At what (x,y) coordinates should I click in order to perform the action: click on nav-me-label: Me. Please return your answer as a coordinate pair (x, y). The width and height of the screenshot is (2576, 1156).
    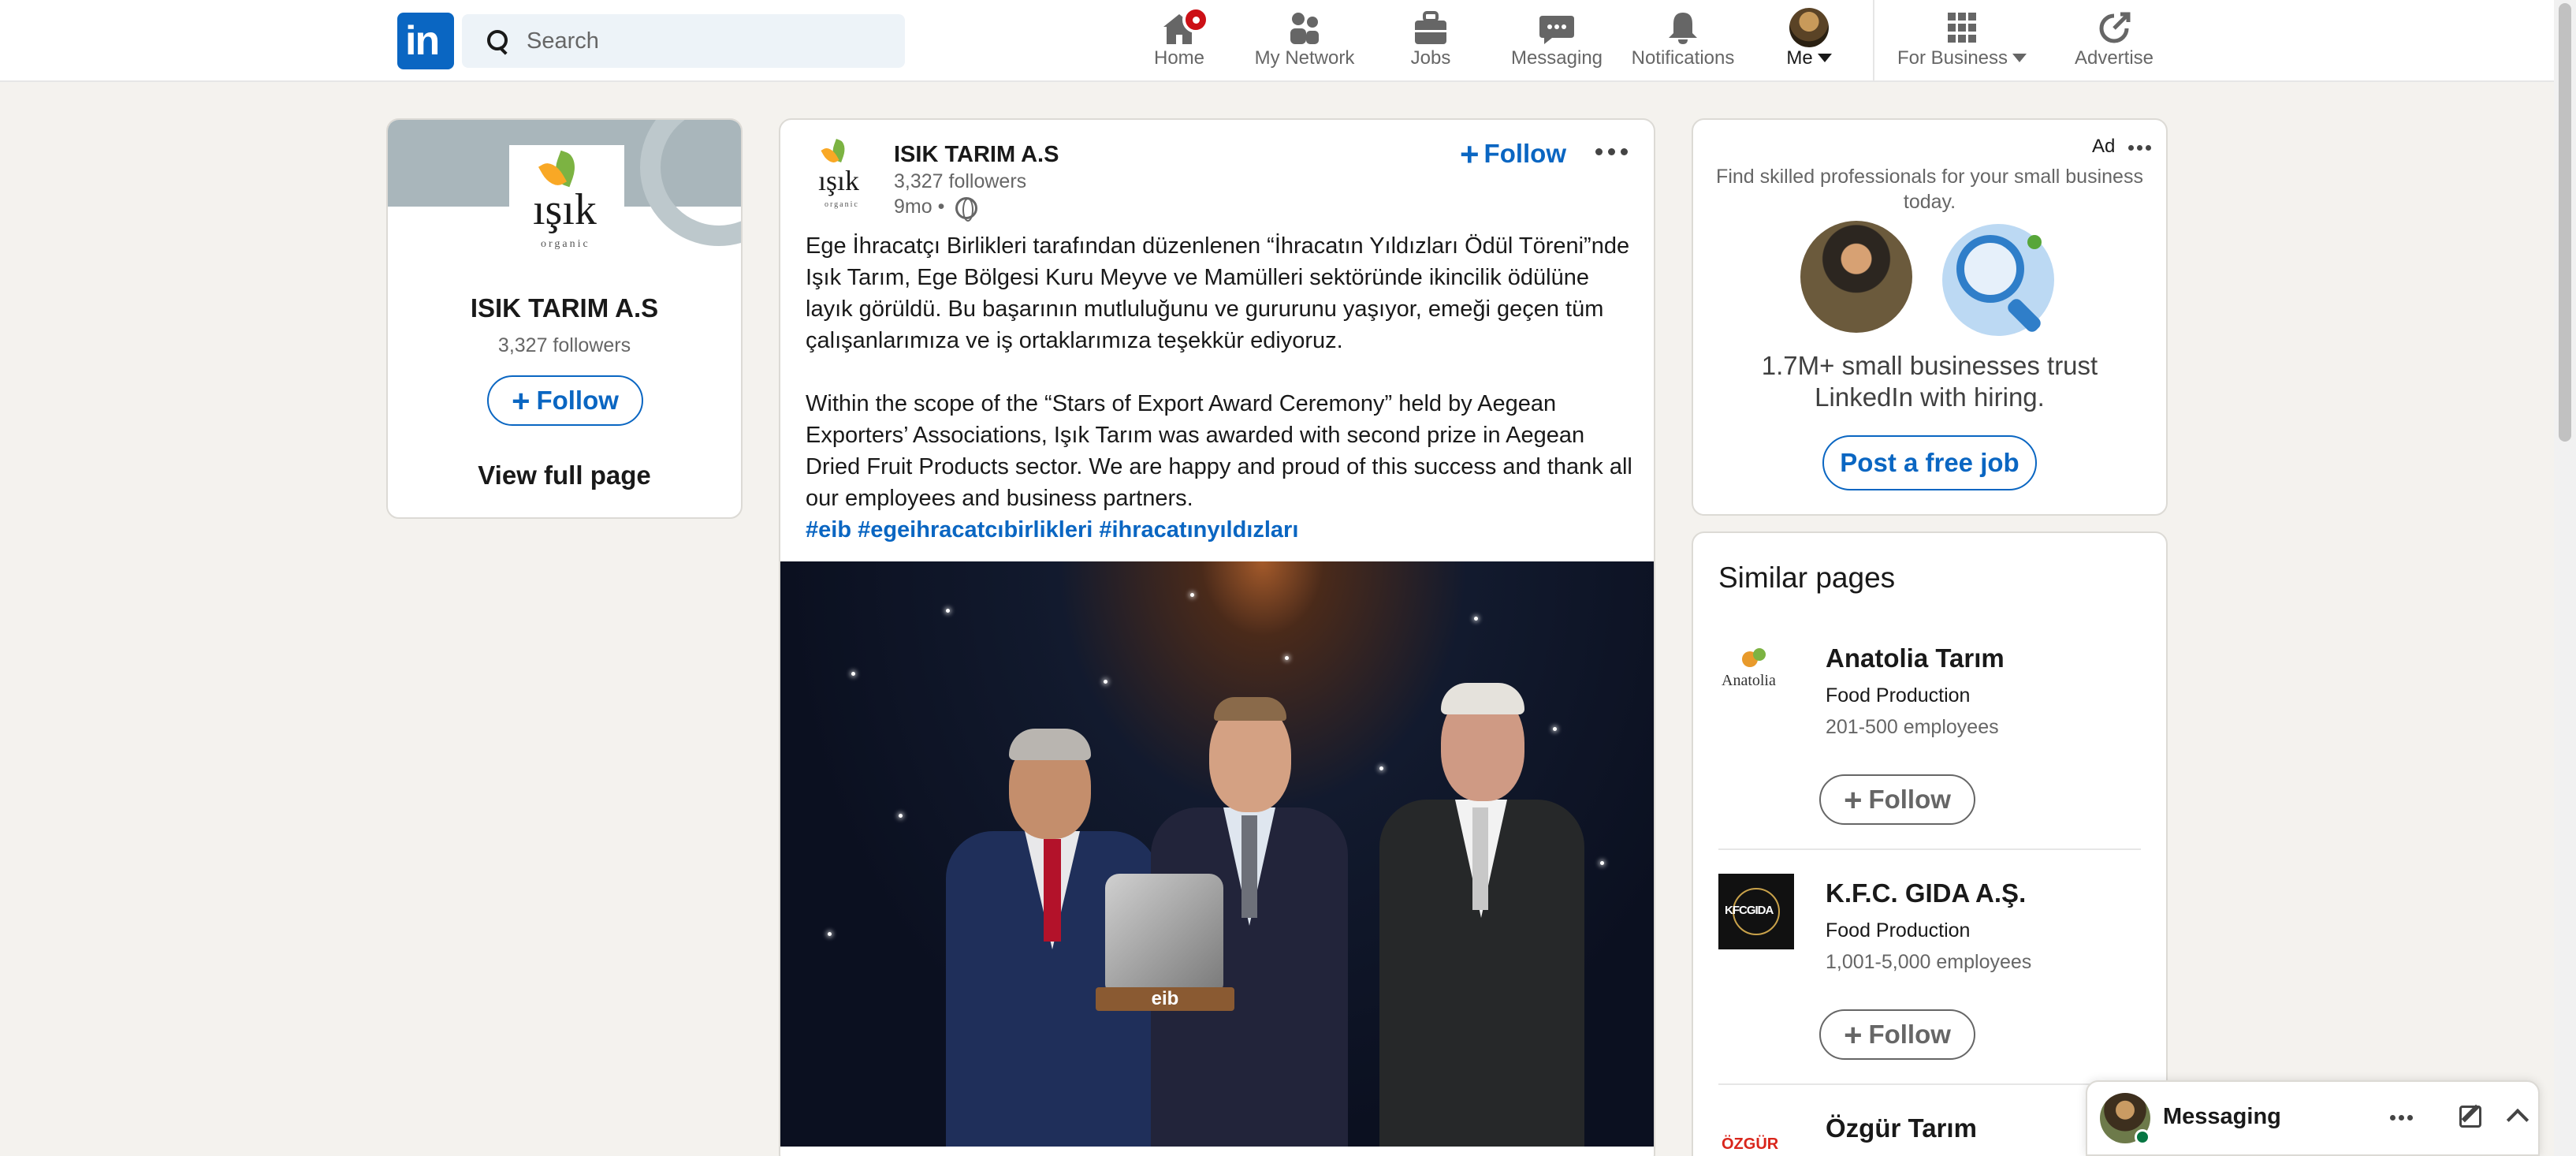
    Looking at the image, I should click on (1809, 58).